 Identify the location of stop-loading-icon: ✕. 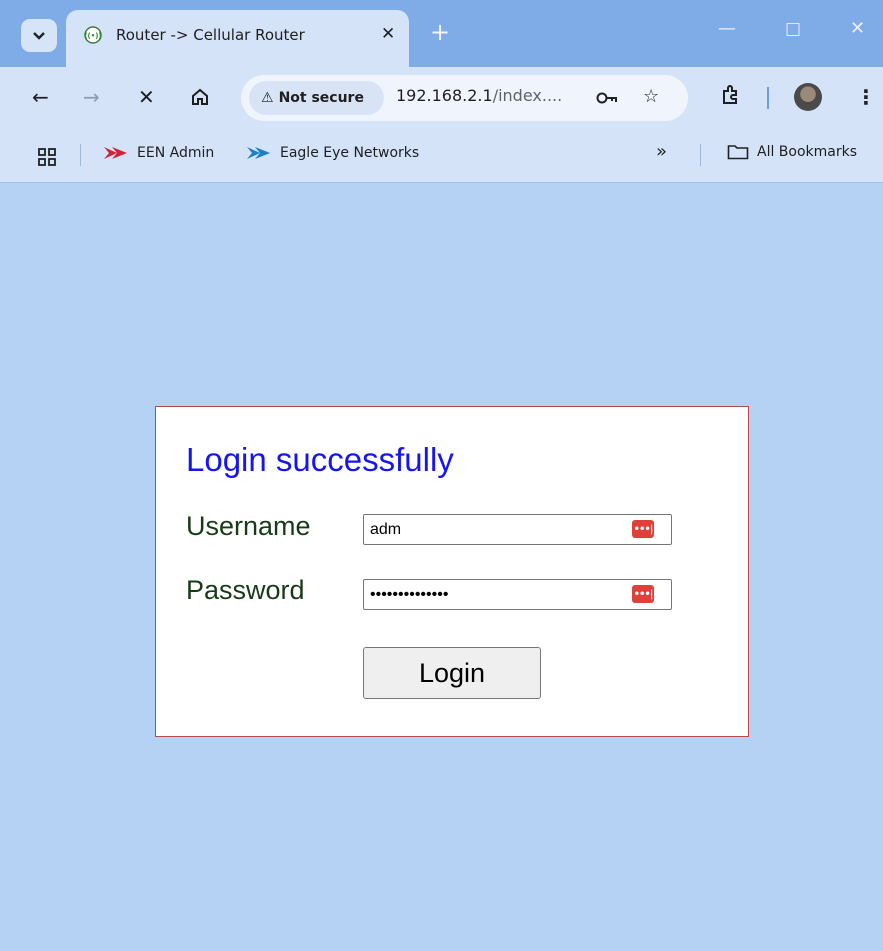
(146, 97).